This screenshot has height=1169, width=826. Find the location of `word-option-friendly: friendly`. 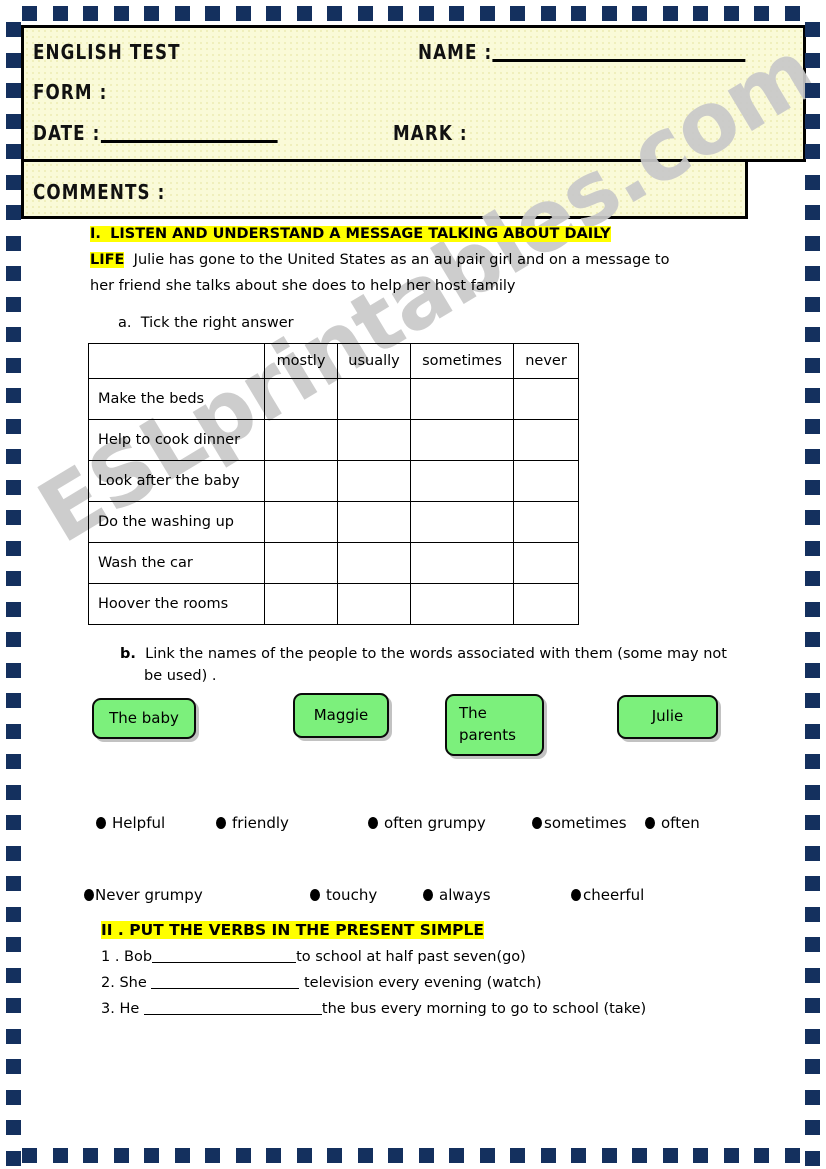

word-option-friendly: friendly is located at coordinates (252, 823).